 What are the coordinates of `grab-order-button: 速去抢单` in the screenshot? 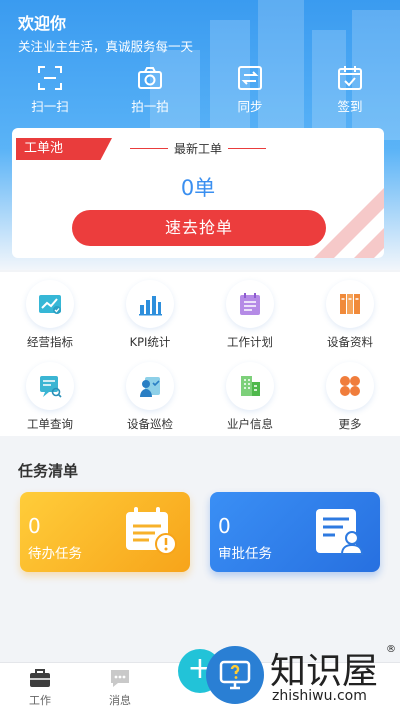 It's located at (199, 228).